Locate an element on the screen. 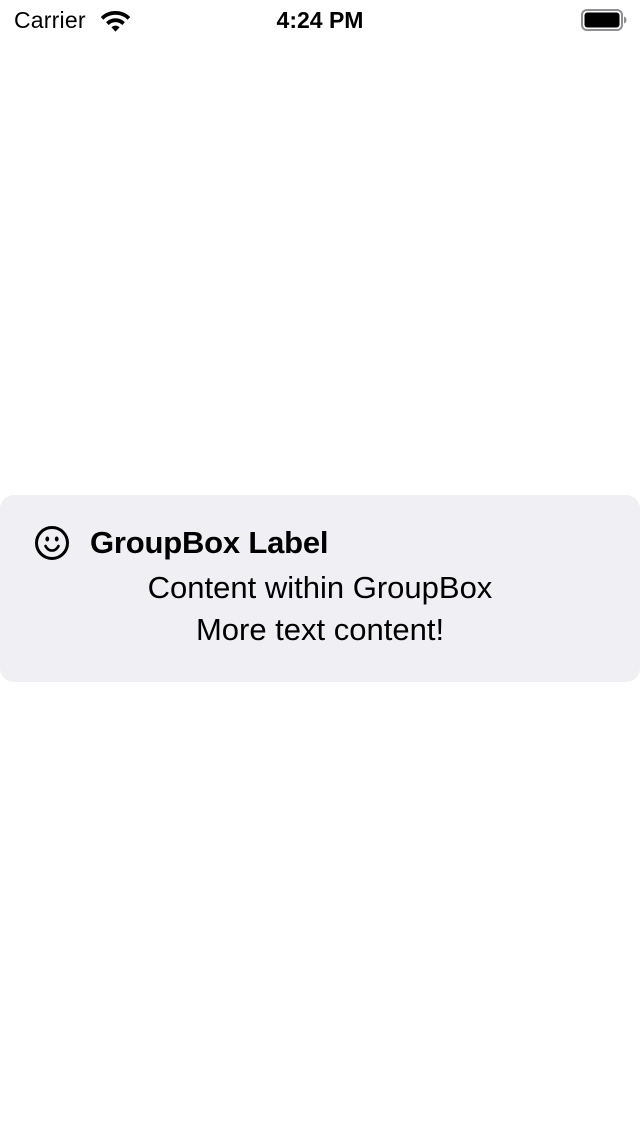 This screenshot has height=1136, width=640. status-time: 4:24 PM is located at coordinates (320, 20).